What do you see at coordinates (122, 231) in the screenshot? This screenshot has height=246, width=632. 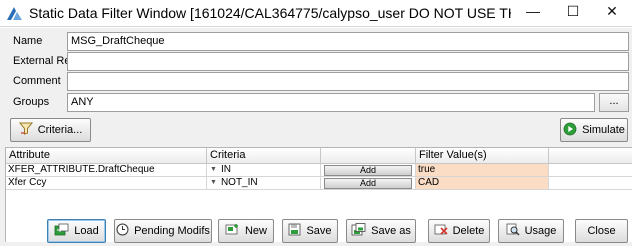 I see `clock-icon` at bounding box center [122, 231].